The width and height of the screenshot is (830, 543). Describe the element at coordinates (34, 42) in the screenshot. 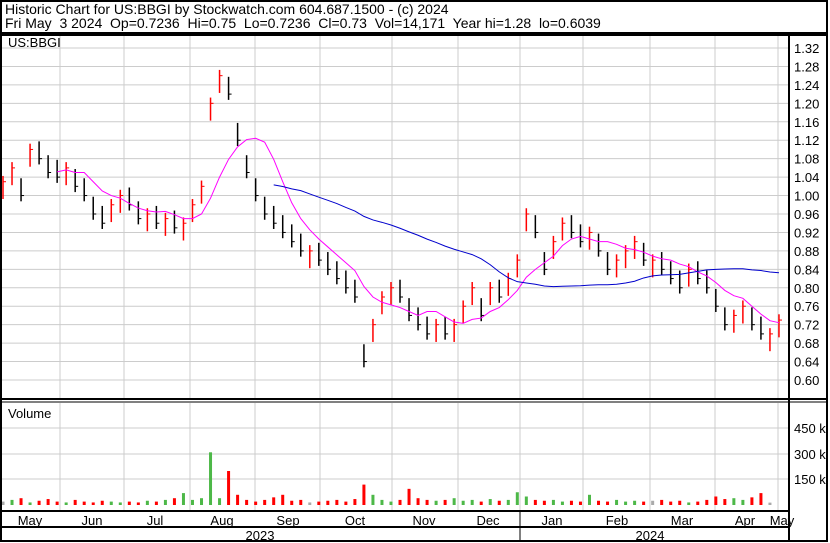

I see `symbol-label: US:BBGI` at that location.